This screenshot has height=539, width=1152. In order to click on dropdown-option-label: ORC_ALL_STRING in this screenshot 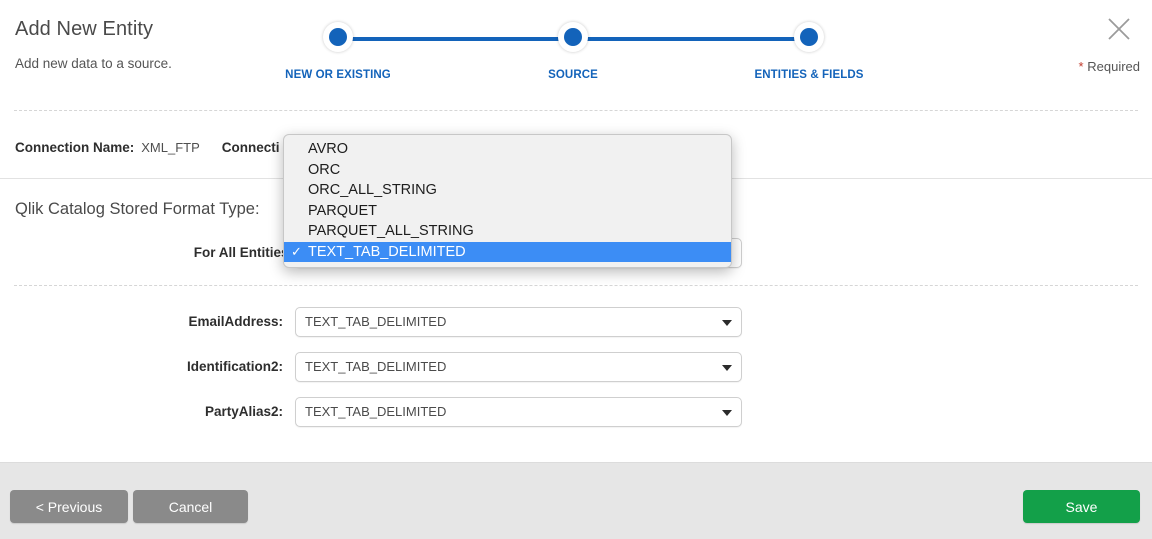, I will do `click(372, 190)`.